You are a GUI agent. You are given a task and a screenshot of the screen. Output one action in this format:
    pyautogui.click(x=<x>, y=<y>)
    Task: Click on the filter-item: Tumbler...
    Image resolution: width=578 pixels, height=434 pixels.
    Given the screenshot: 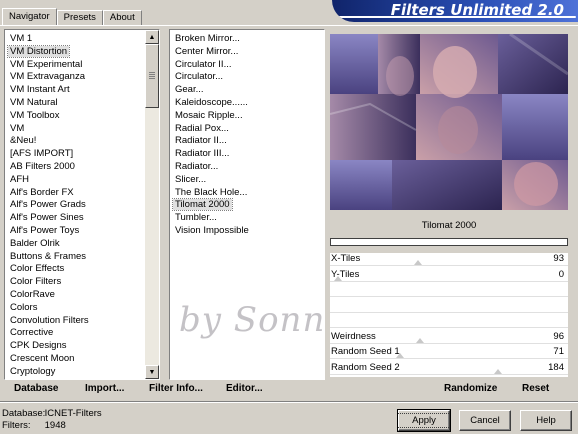 What is the action you would take?
    pyautogui.click(x=248, y=218)
    